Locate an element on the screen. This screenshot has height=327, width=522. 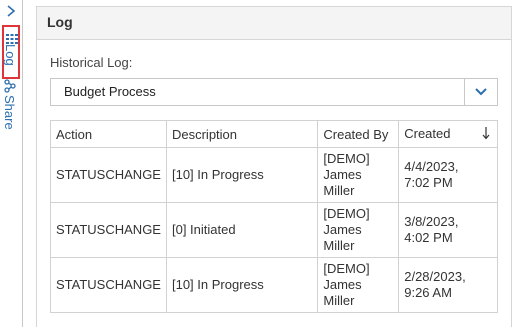
created-time: 9:26 AM is located at coordinates (428, 292).